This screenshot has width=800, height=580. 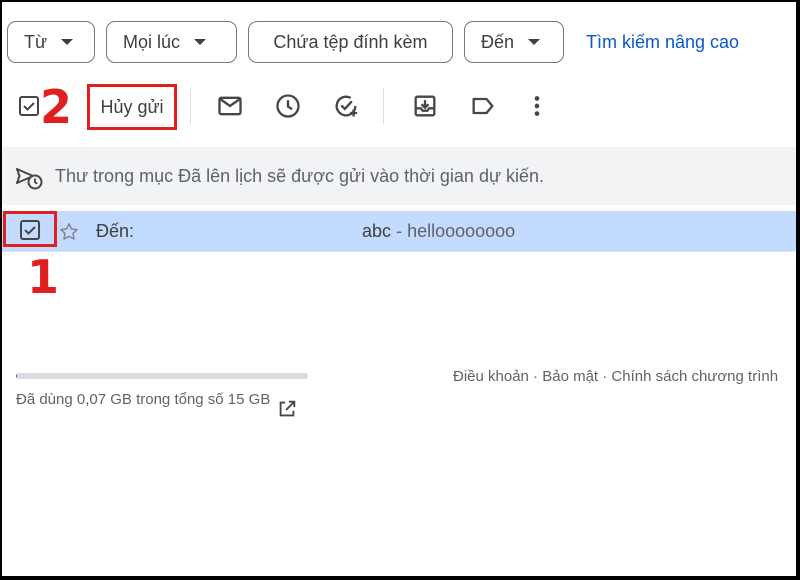 I want to click on row-subject-snippet: abc - helloooooooo, so click(x=438, y=231).